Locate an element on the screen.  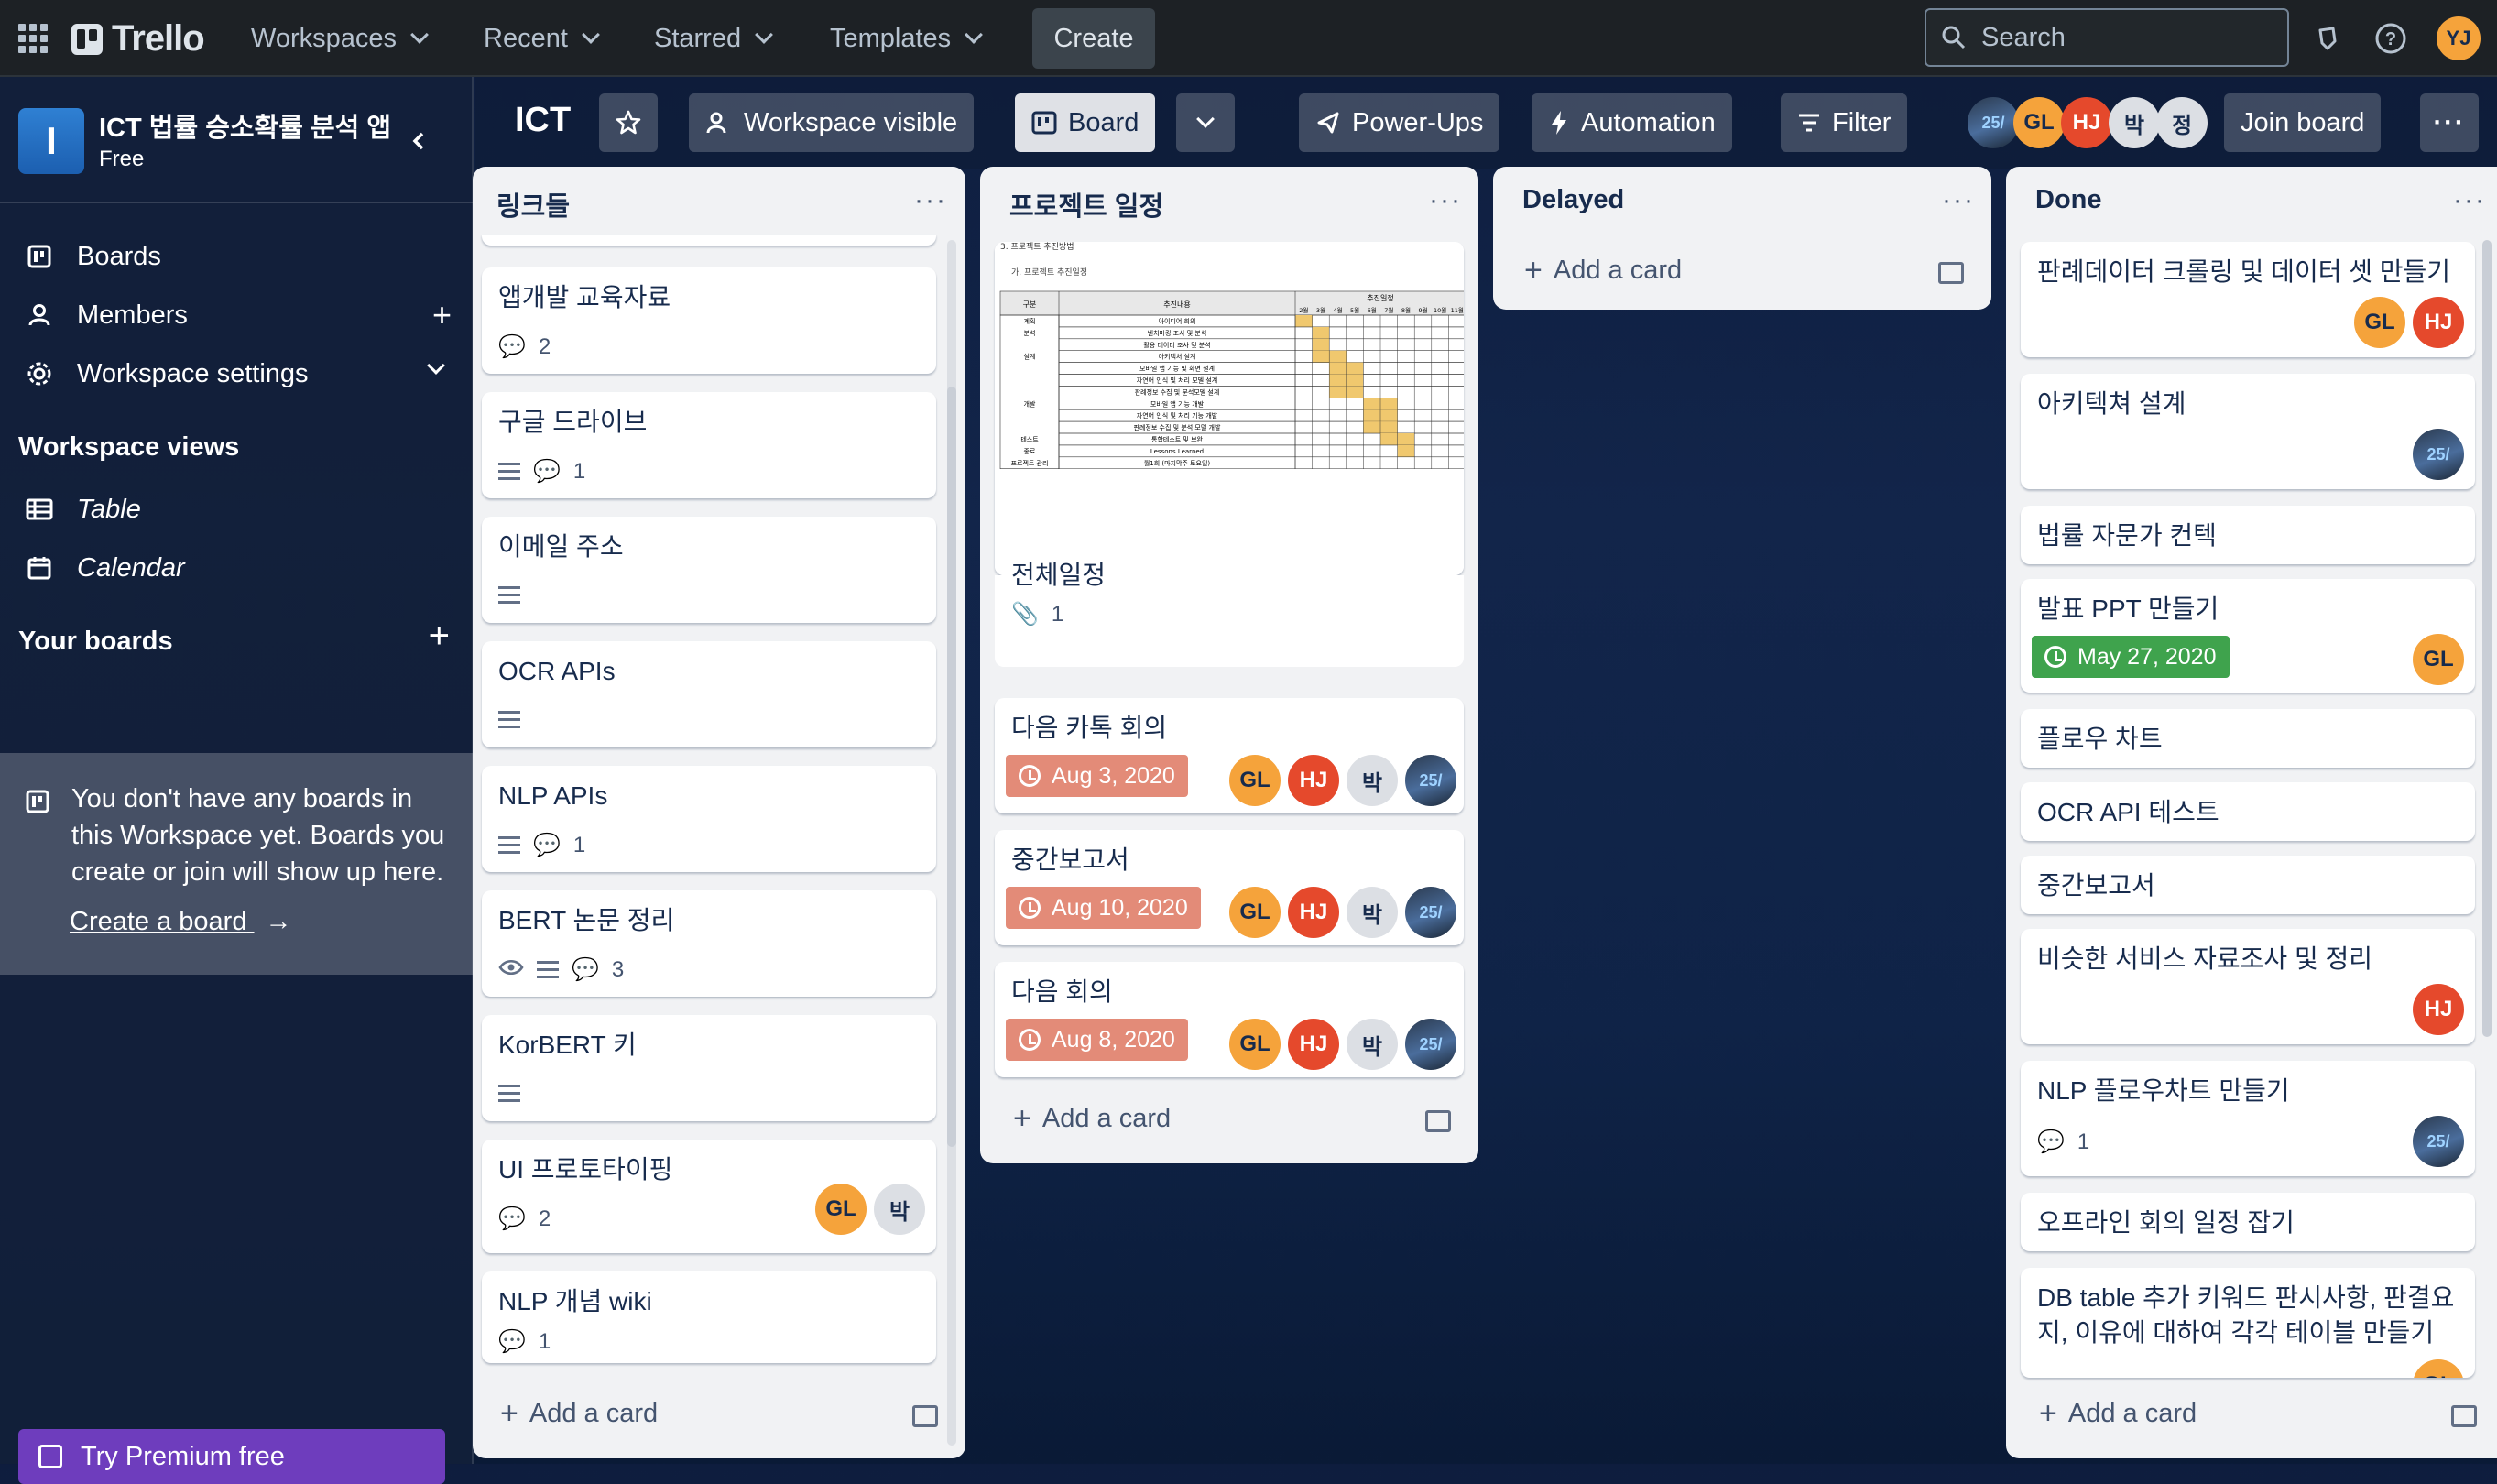
filter-button: Filter is located at coordinates (1844, 122).